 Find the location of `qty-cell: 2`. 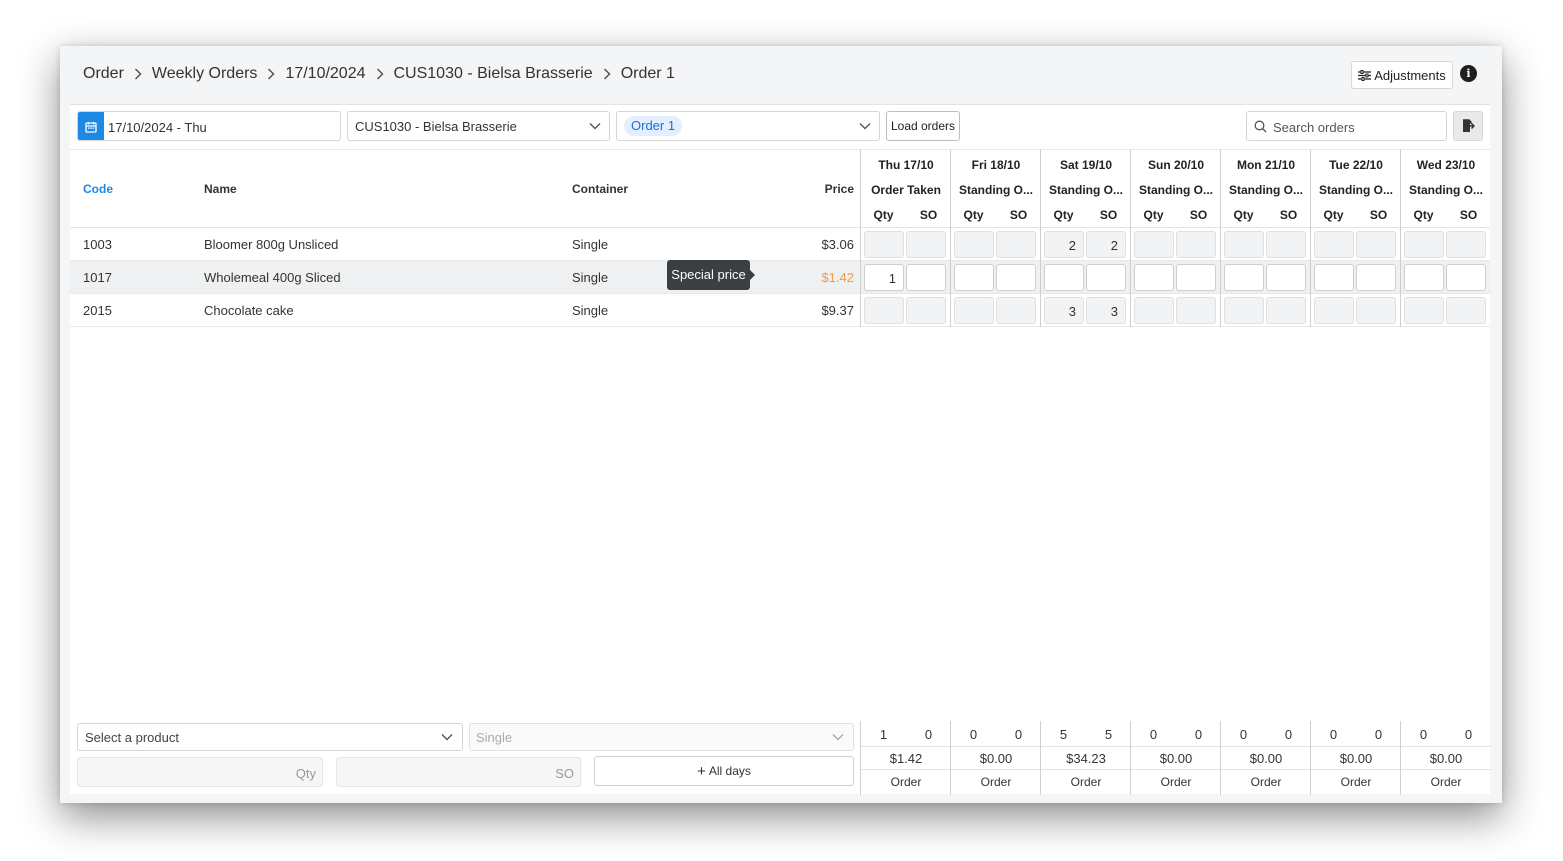

qty-cell: 2 is located at coordinates (1064, 244).